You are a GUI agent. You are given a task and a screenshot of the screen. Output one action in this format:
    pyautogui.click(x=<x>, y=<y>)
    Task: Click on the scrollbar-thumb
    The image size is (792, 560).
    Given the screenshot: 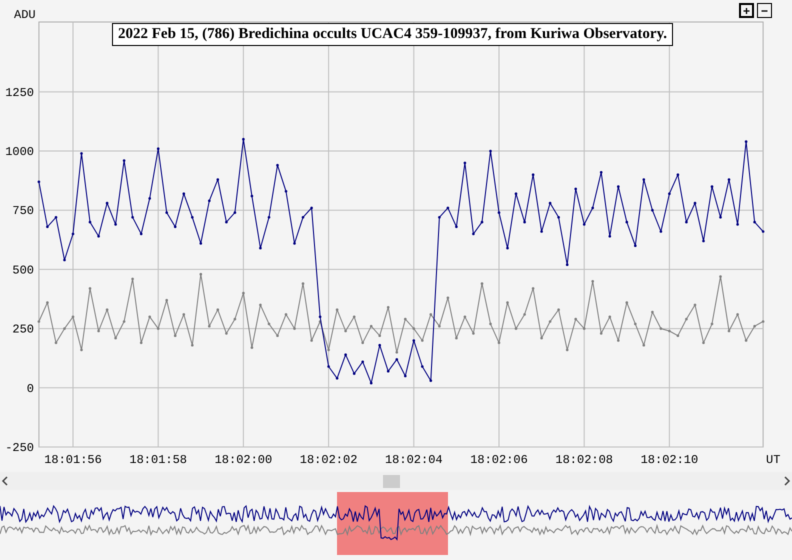 What is the action you would take?
    pyautogui.click(x=391, y=481)
    